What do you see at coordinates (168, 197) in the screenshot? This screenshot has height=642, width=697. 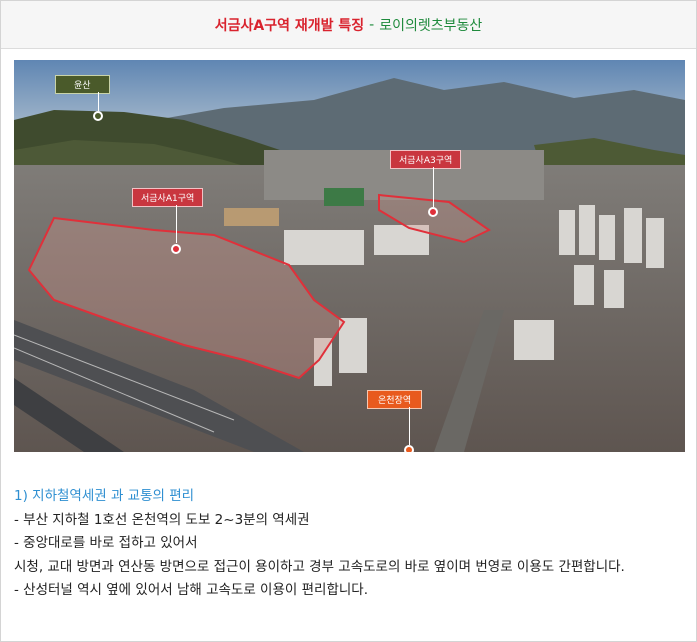 I see `zone-a1-label: 서금사A1구역` at bounding box center [168, 197].